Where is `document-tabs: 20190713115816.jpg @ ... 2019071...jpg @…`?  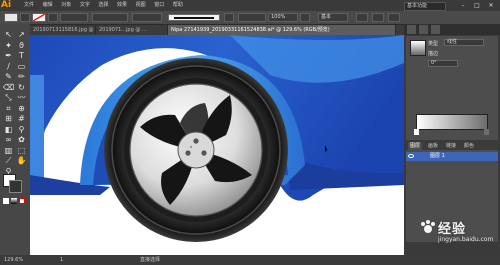
document-tabs: 20190713115816.jpg @ ... 2019071...jpg @… is located at coordinates (217, 30).